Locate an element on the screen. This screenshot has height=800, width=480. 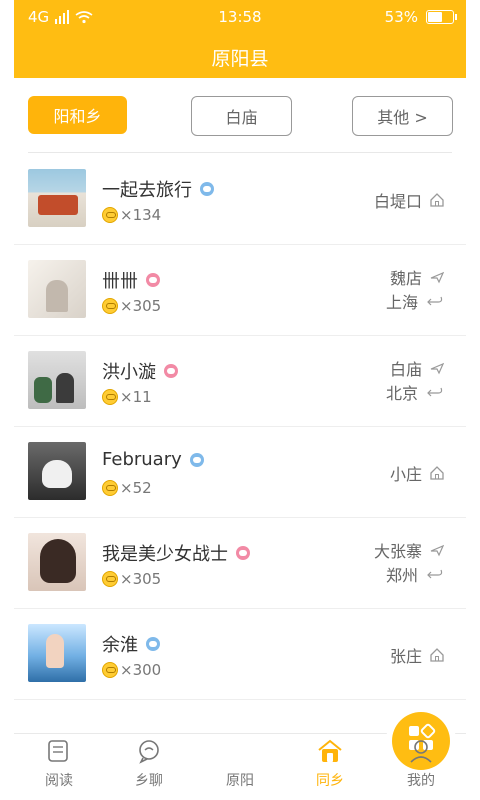
township-tabs: 阳和乡 白庙 其他 > is located at coordinates (240, 116).